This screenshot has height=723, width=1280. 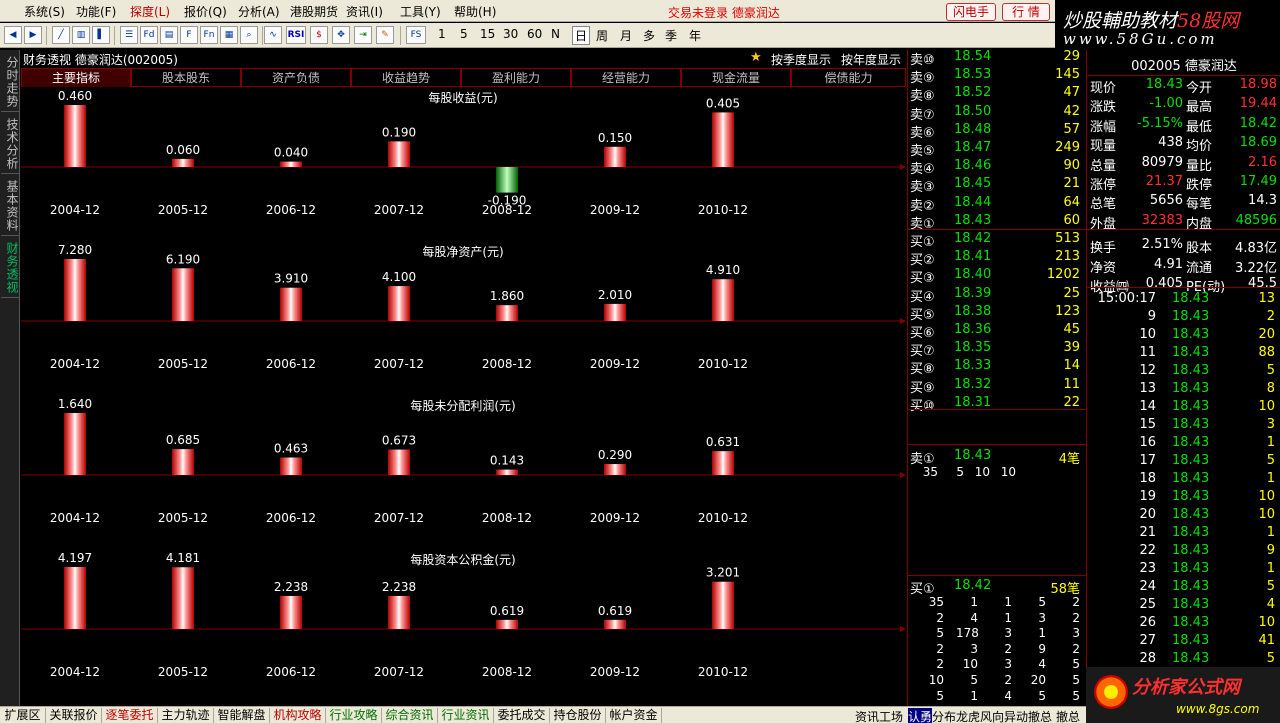 What do you see at coordinates (61, 35) in the screenshot?
I see `minute-chart-icon: ╱` at bounding box center [61, 35].